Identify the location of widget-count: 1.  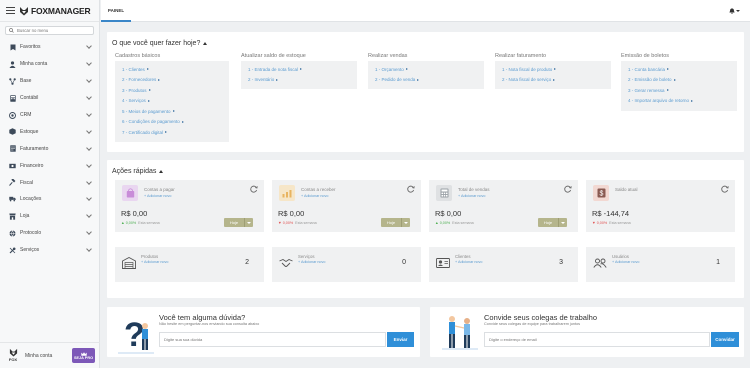
(718, 262).